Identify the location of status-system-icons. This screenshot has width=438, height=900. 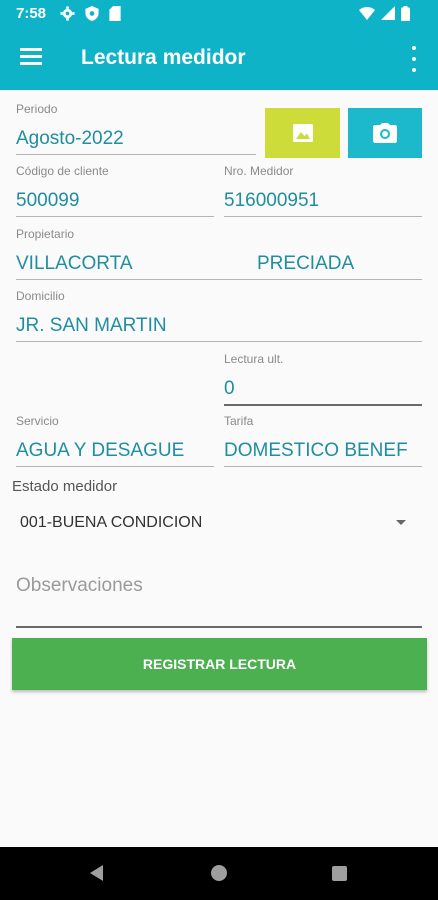
(384, 13).